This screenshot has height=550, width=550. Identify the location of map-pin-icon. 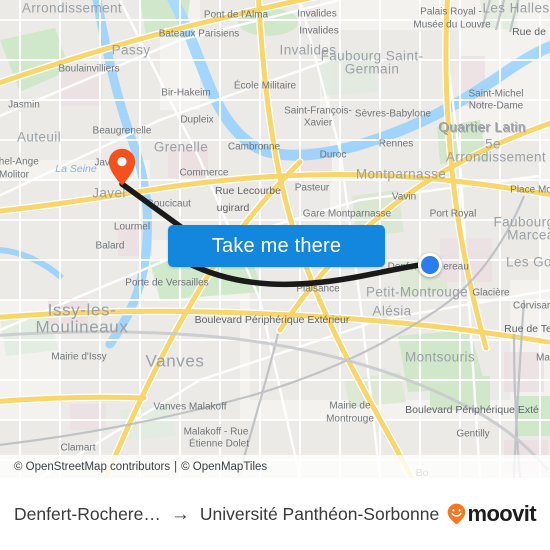
(122, 167).